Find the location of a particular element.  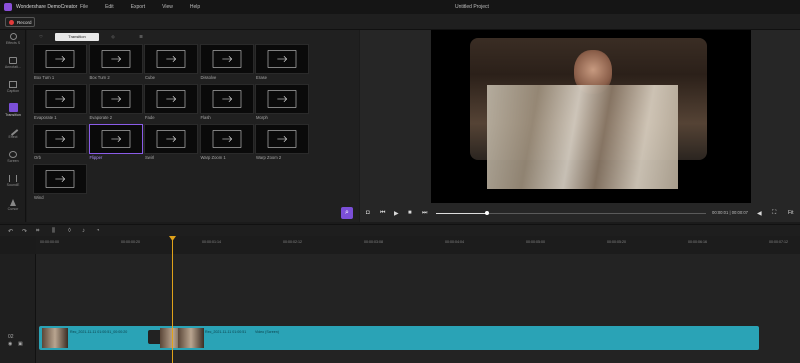

redo-icon: ↷ is located at coordinates (24, 231).